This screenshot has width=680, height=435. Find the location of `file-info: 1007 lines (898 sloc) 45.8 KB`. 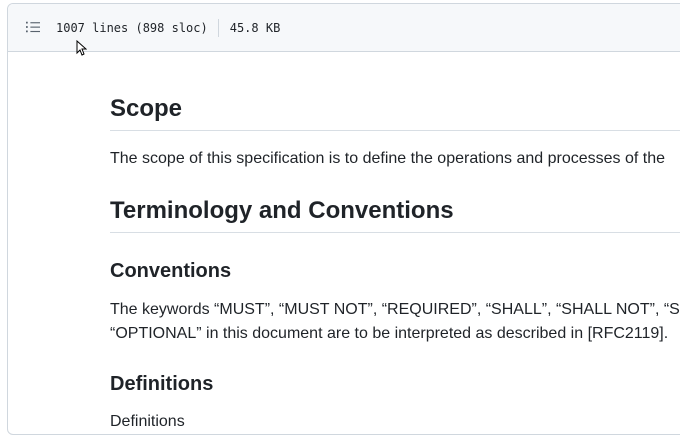

file-info: 1007 lines (898 sloc) 45.8 KB is located at coordinates (168, 28).